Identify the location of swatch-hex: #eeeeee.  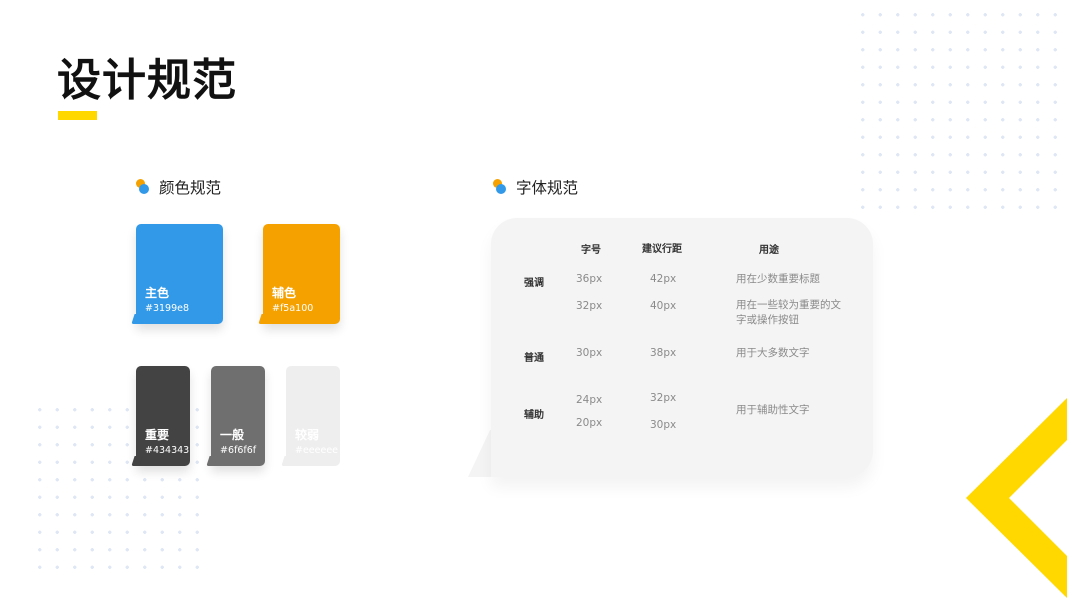
(317, 450).